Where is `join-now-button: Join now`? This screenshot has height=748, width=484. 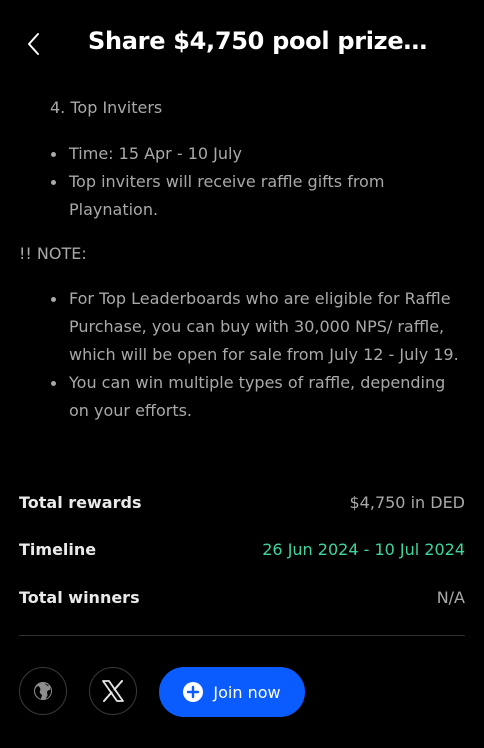
join-now-button: Join now is located at coordinates (232, 692).